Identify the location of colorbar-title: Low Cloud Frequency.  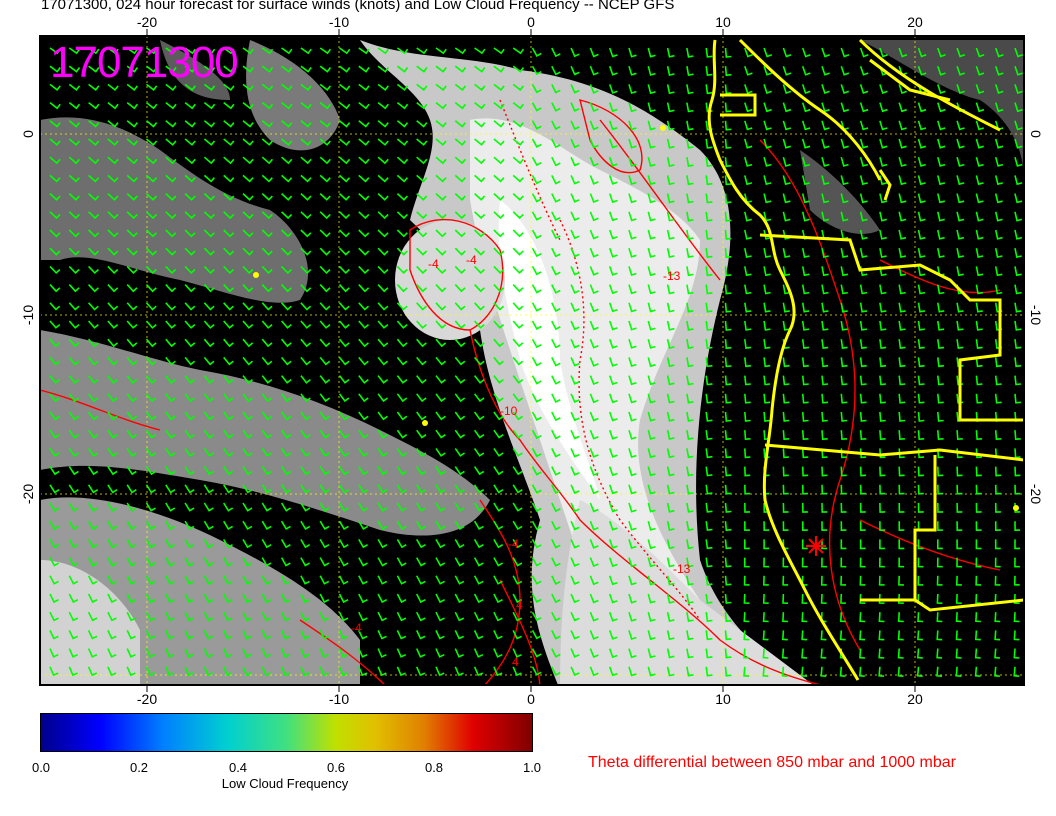
(285, 783).